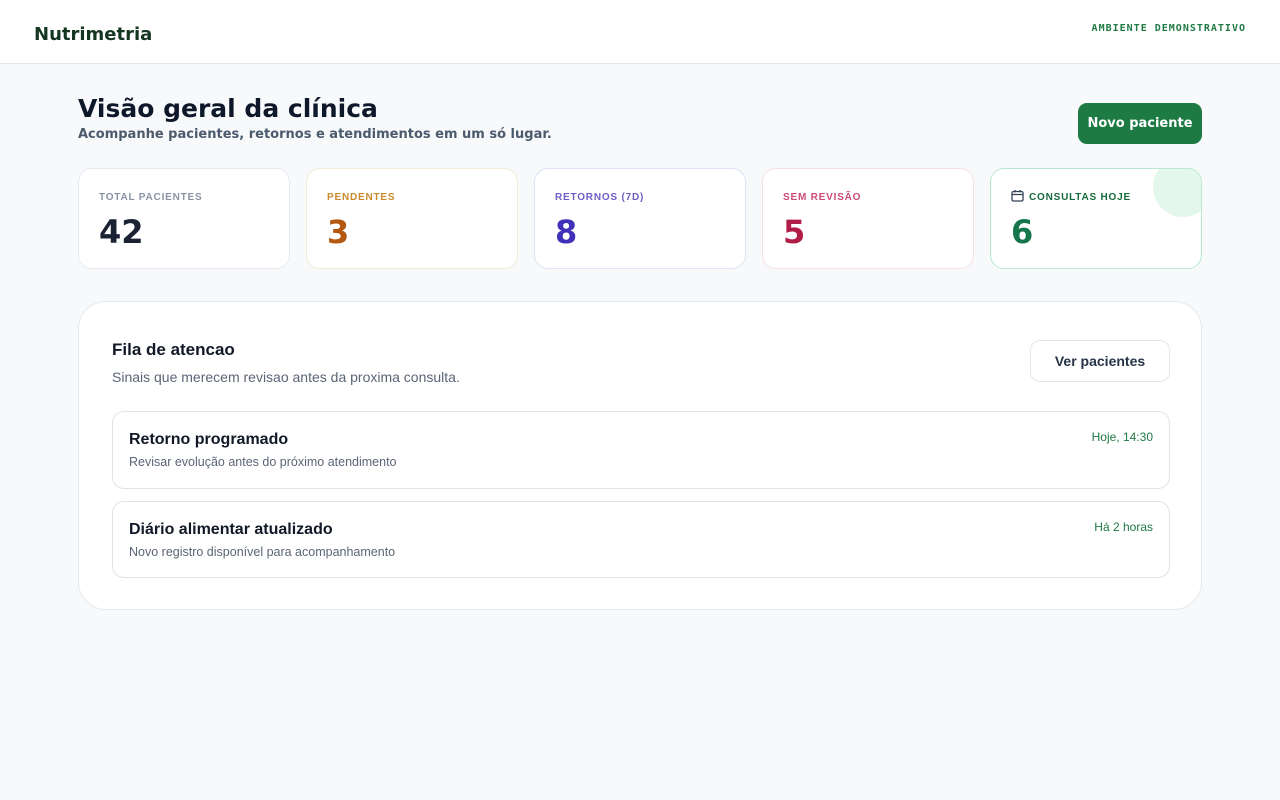 The image size is (1280, 800). I want to click on stat-card-returns-7d: RETORNOS (7D) 8, so click(640, 218).